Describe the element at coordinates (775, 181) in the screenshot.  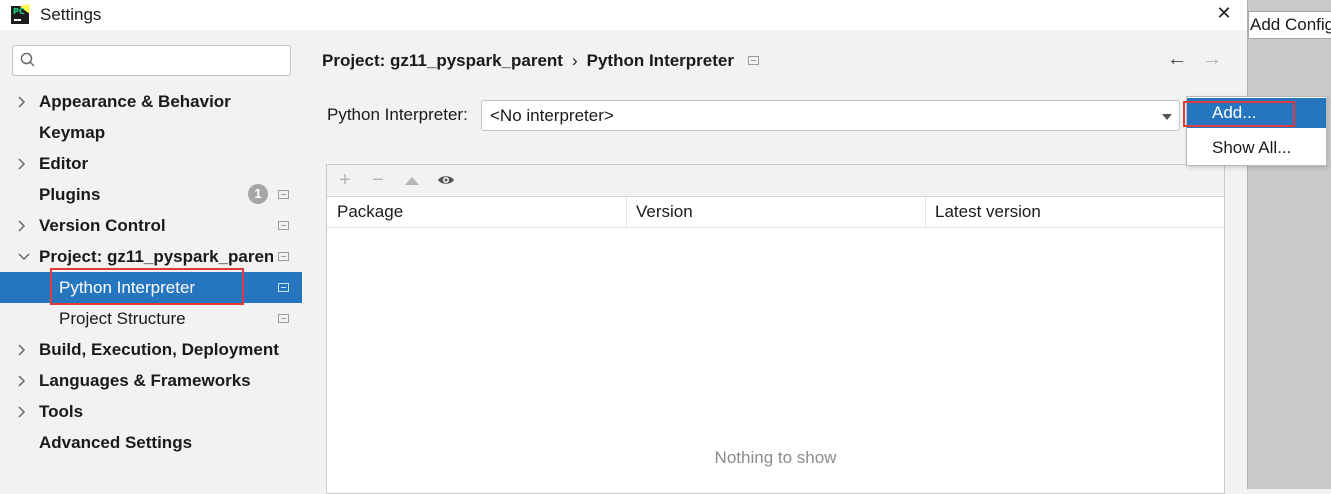
I see `packages-toolbar: + −` at that location.